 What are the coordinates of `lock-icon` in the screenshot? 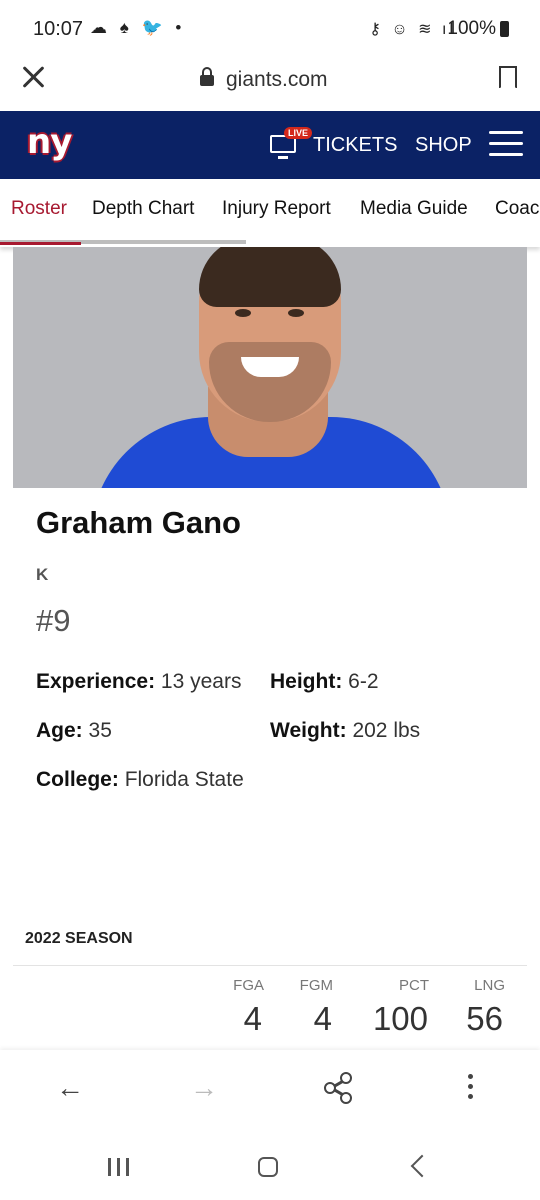 It's located at (207, 77).